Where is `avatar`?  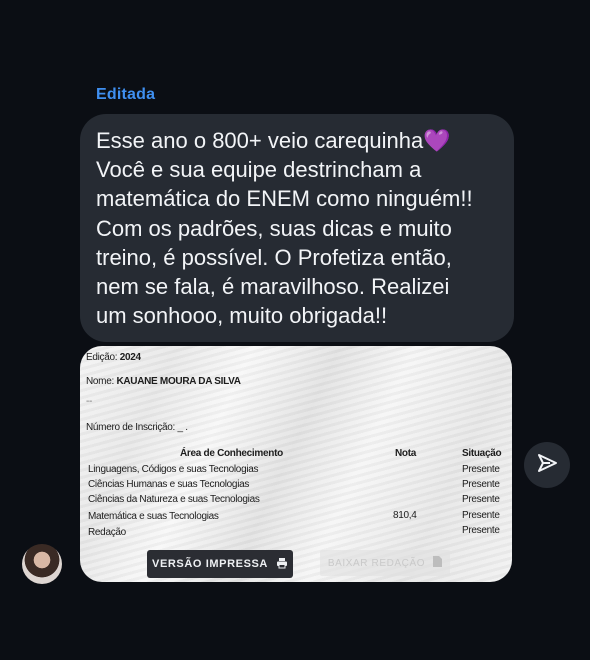 avatar is located at coordinates (42, 564).